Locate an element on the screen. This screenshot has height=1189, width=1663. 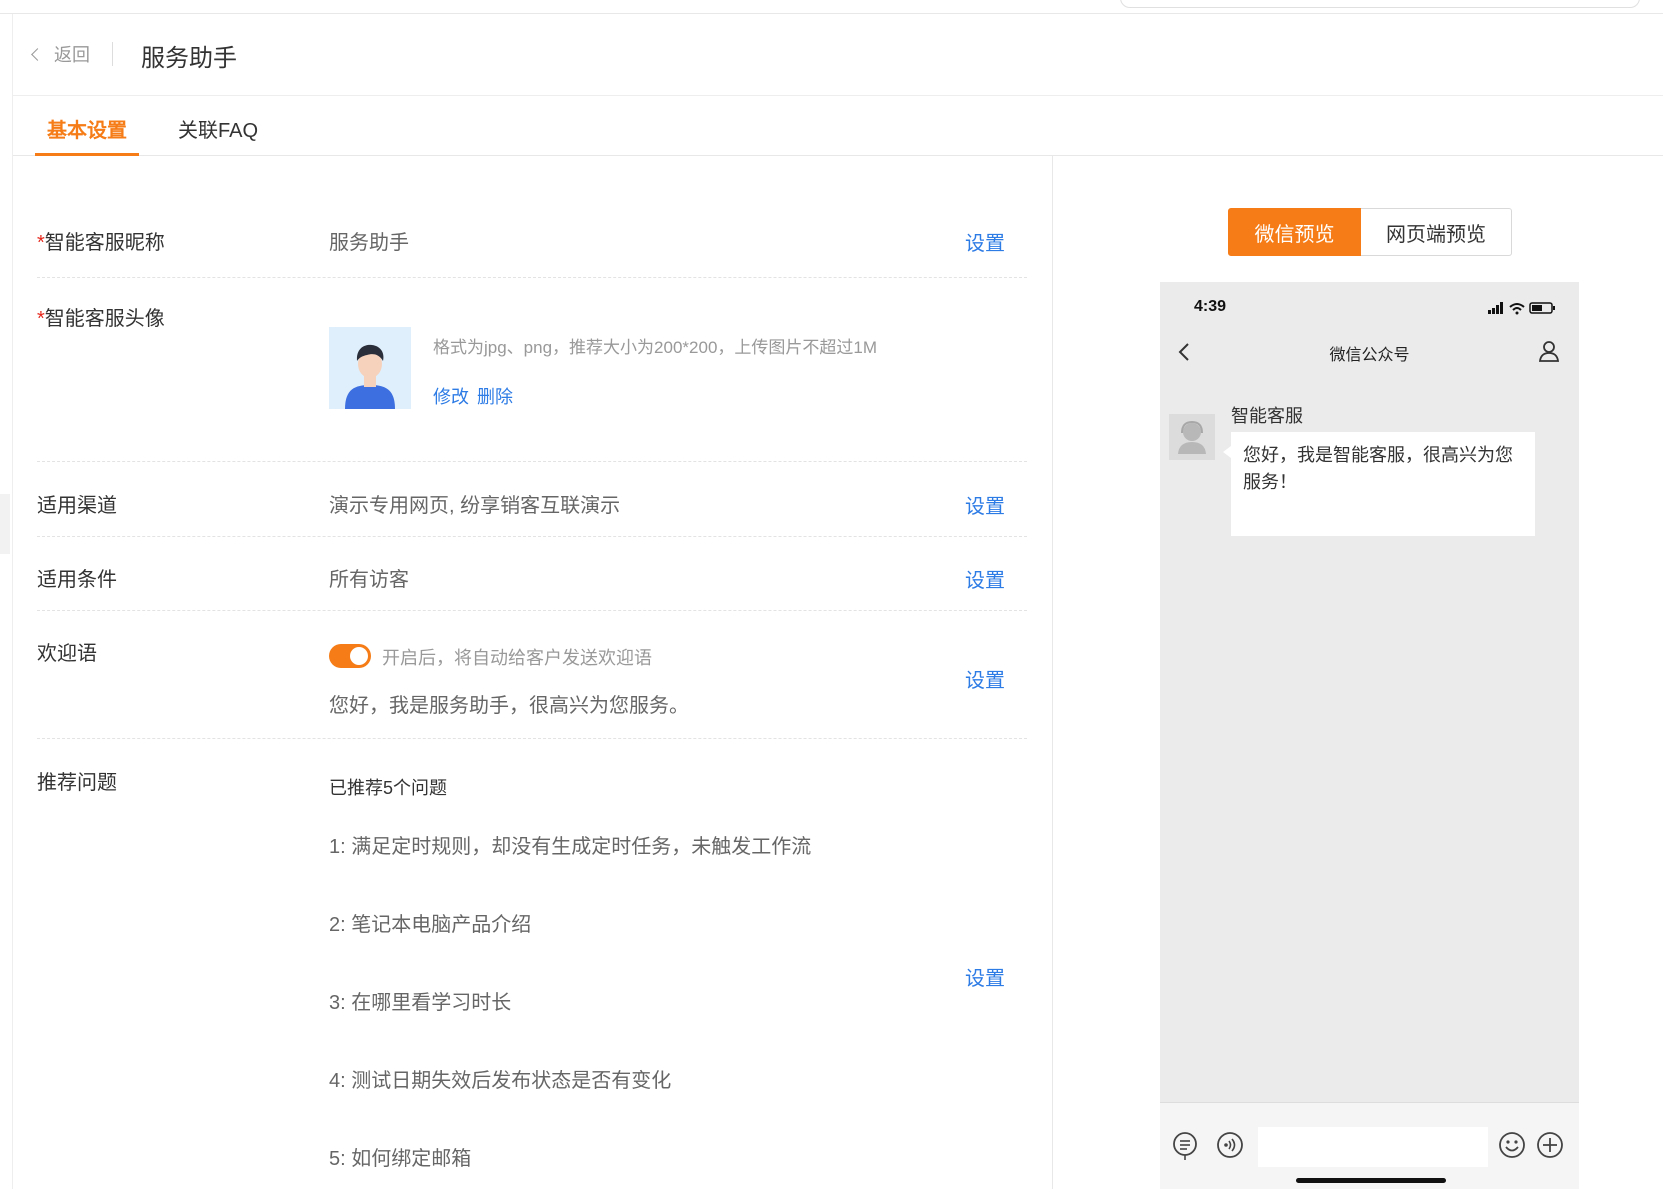
phone-navbar: 微信公众号 is located at coordinates (1369, 352).